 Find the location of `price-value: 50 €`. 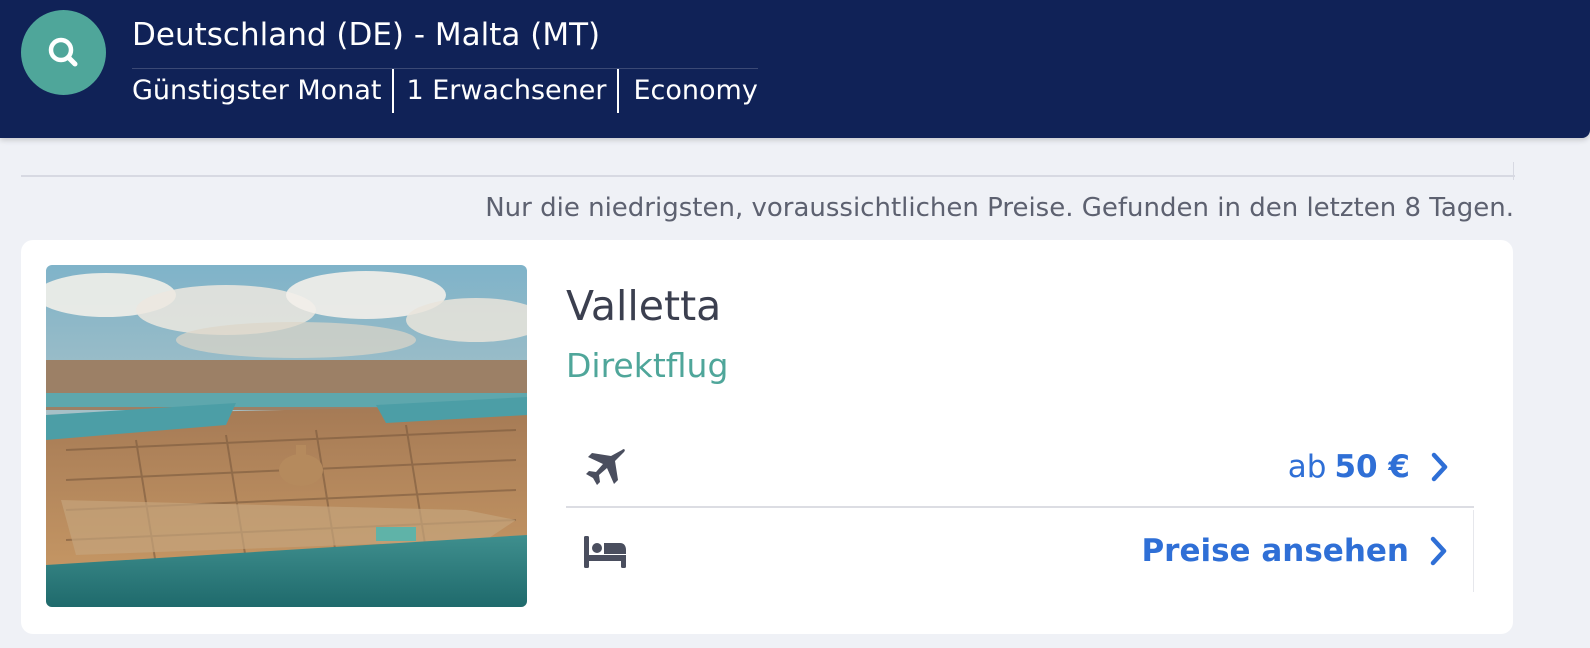

price-value: 50 € is located at coordinates (1372, 467).